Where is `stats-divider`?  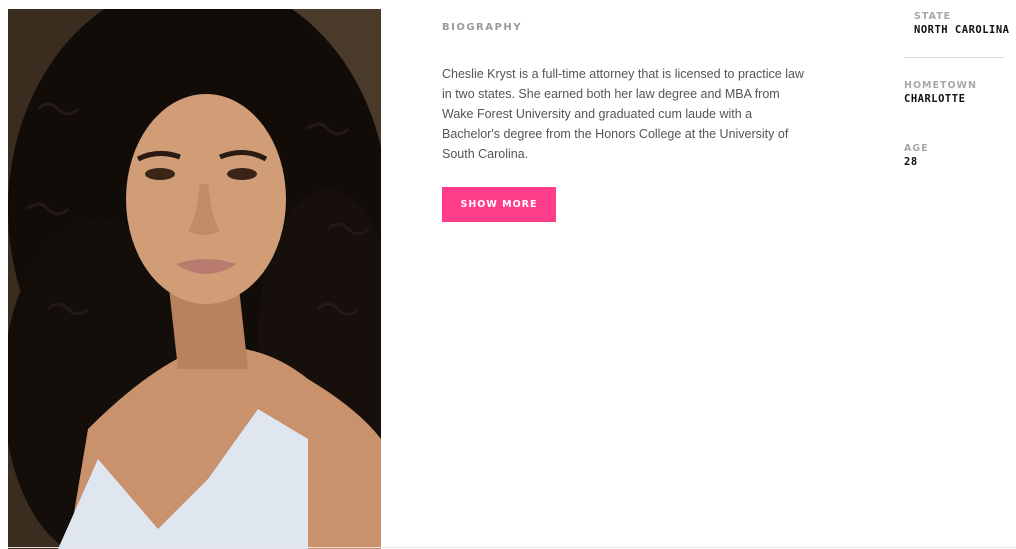
stats-divider is located at coordinates (954, 57).